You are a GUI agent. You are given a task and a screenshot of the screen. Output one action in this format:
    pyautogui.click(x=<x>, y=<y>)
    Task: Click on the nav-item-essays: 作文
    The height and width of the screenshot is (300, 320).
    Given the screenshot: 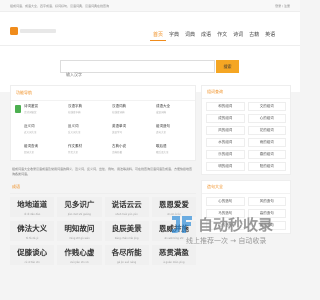 What is the action you would take?
    pyautogui.click(x=222, y=35)
    